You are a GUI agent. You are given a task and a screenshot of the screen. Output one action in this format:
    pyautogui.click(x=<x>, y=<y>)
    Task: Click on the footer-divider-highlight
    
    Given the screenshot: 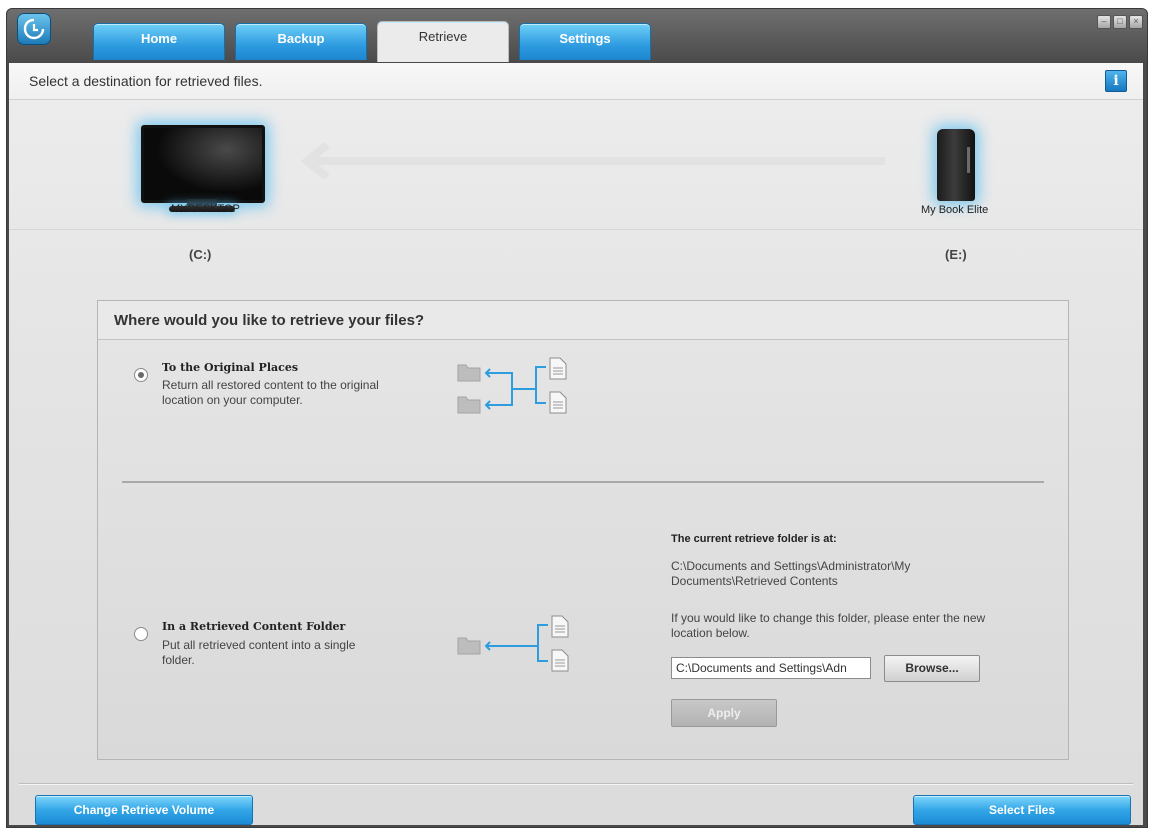 What is the action you would take?
    pyautogui.click(x=576, y=784)
    